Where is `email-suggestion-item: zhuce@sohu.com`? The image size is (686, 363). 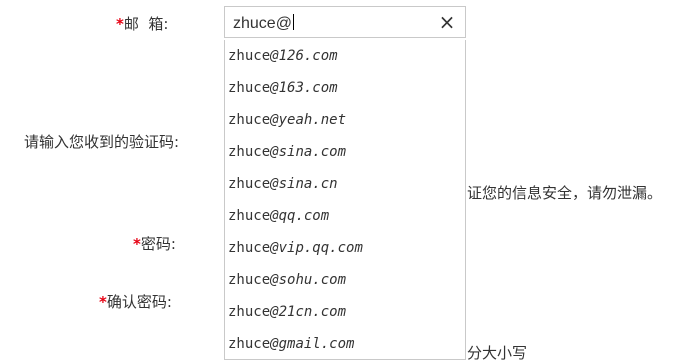 email-suggestion-item: zhuce@sohu.com is located at coordinates (345, 280).